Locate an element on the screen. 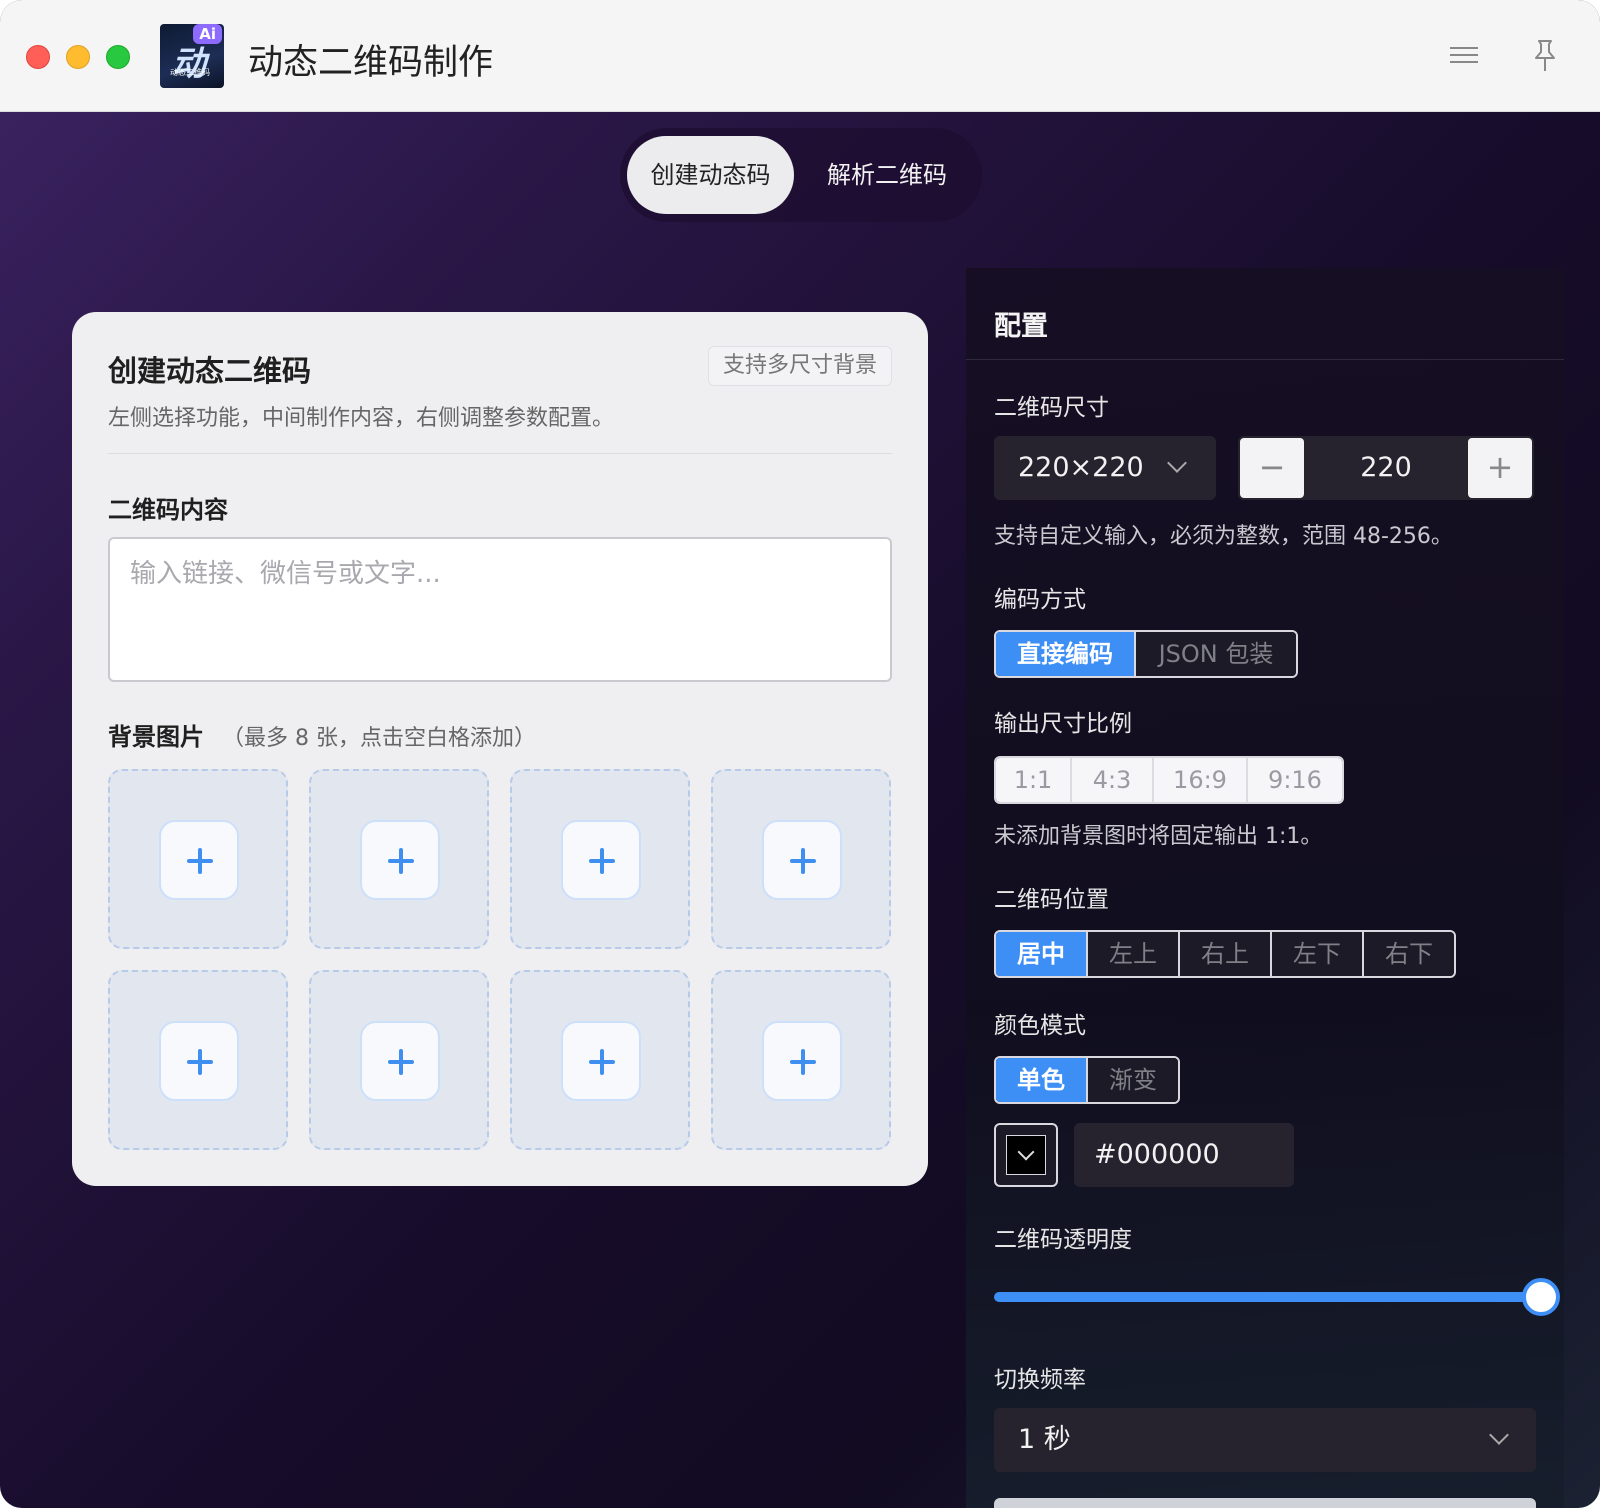 The width and height of the screenshot is (1600, 1508). aspect-option-4-3: 4:3 is located at coordinates (1111, 780).